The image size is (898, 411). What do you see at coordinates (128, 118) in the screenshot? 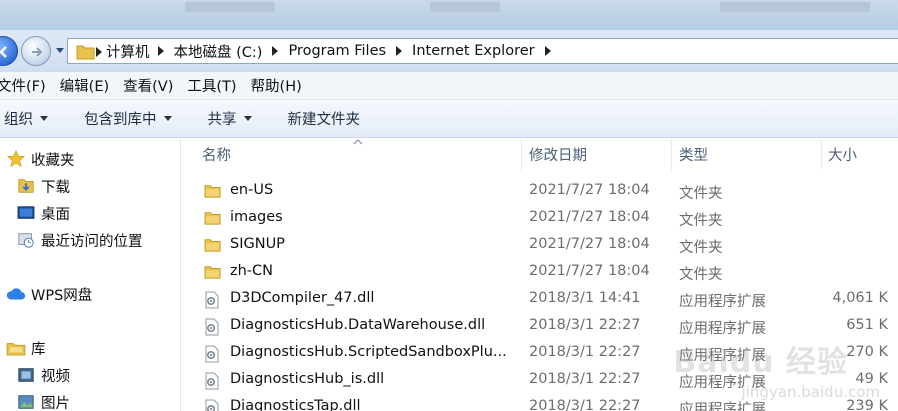
I see `include-in-library-button: 包含到库中` at bounding box center [128, 118].